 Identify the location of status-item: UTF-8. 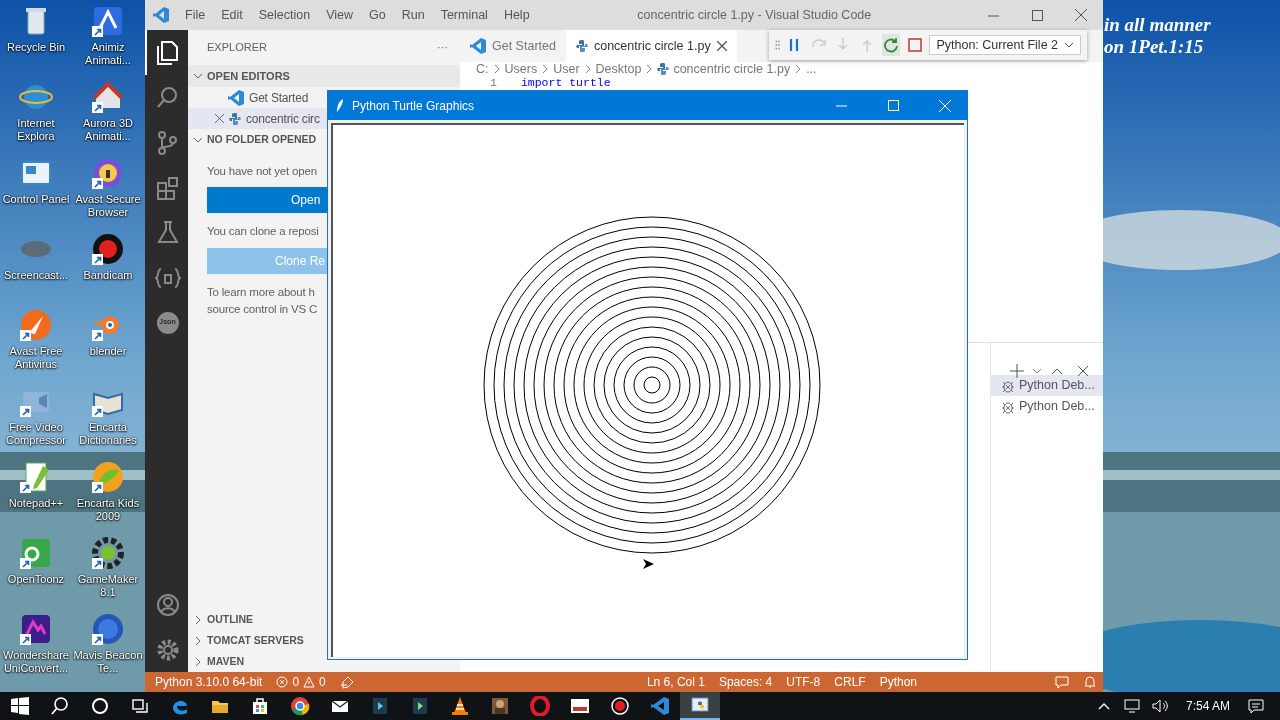
(803, 682).